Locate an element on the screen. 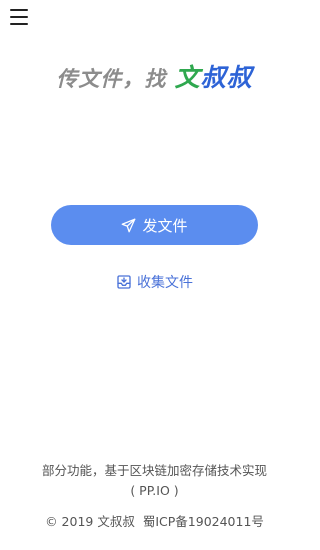 The height and width of the screenshot is (550, 320). footer-note-line1: 部分功能，基于区块链加密存储技术实现 is located at coordinates (154, 470).